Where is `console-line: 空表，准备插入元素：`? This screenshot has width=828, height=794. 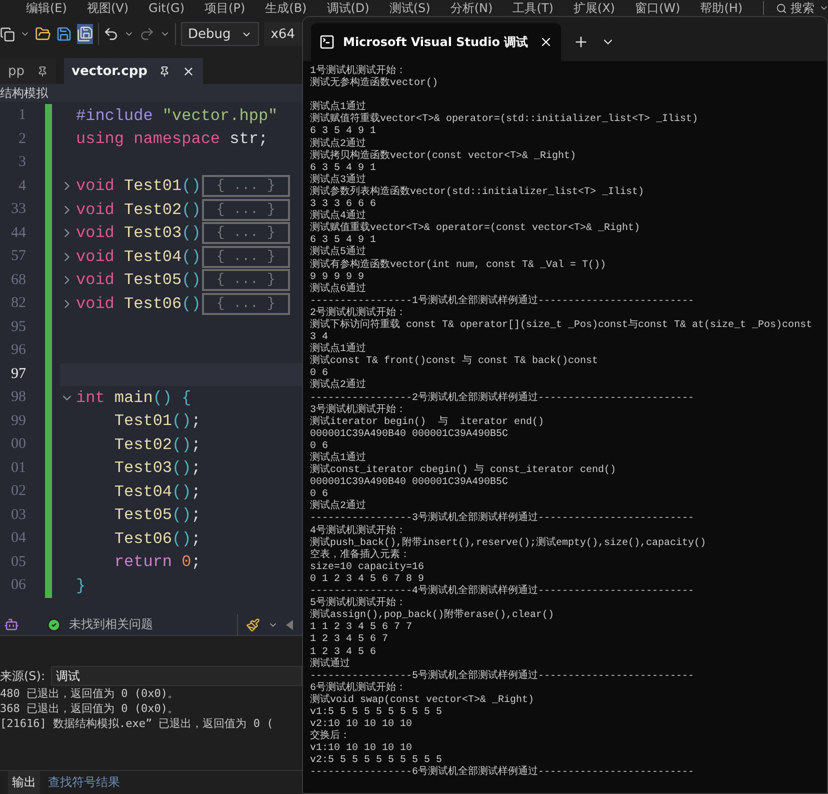 console-line: 空表，准备插入元素： is located at coordinates (568, 556).